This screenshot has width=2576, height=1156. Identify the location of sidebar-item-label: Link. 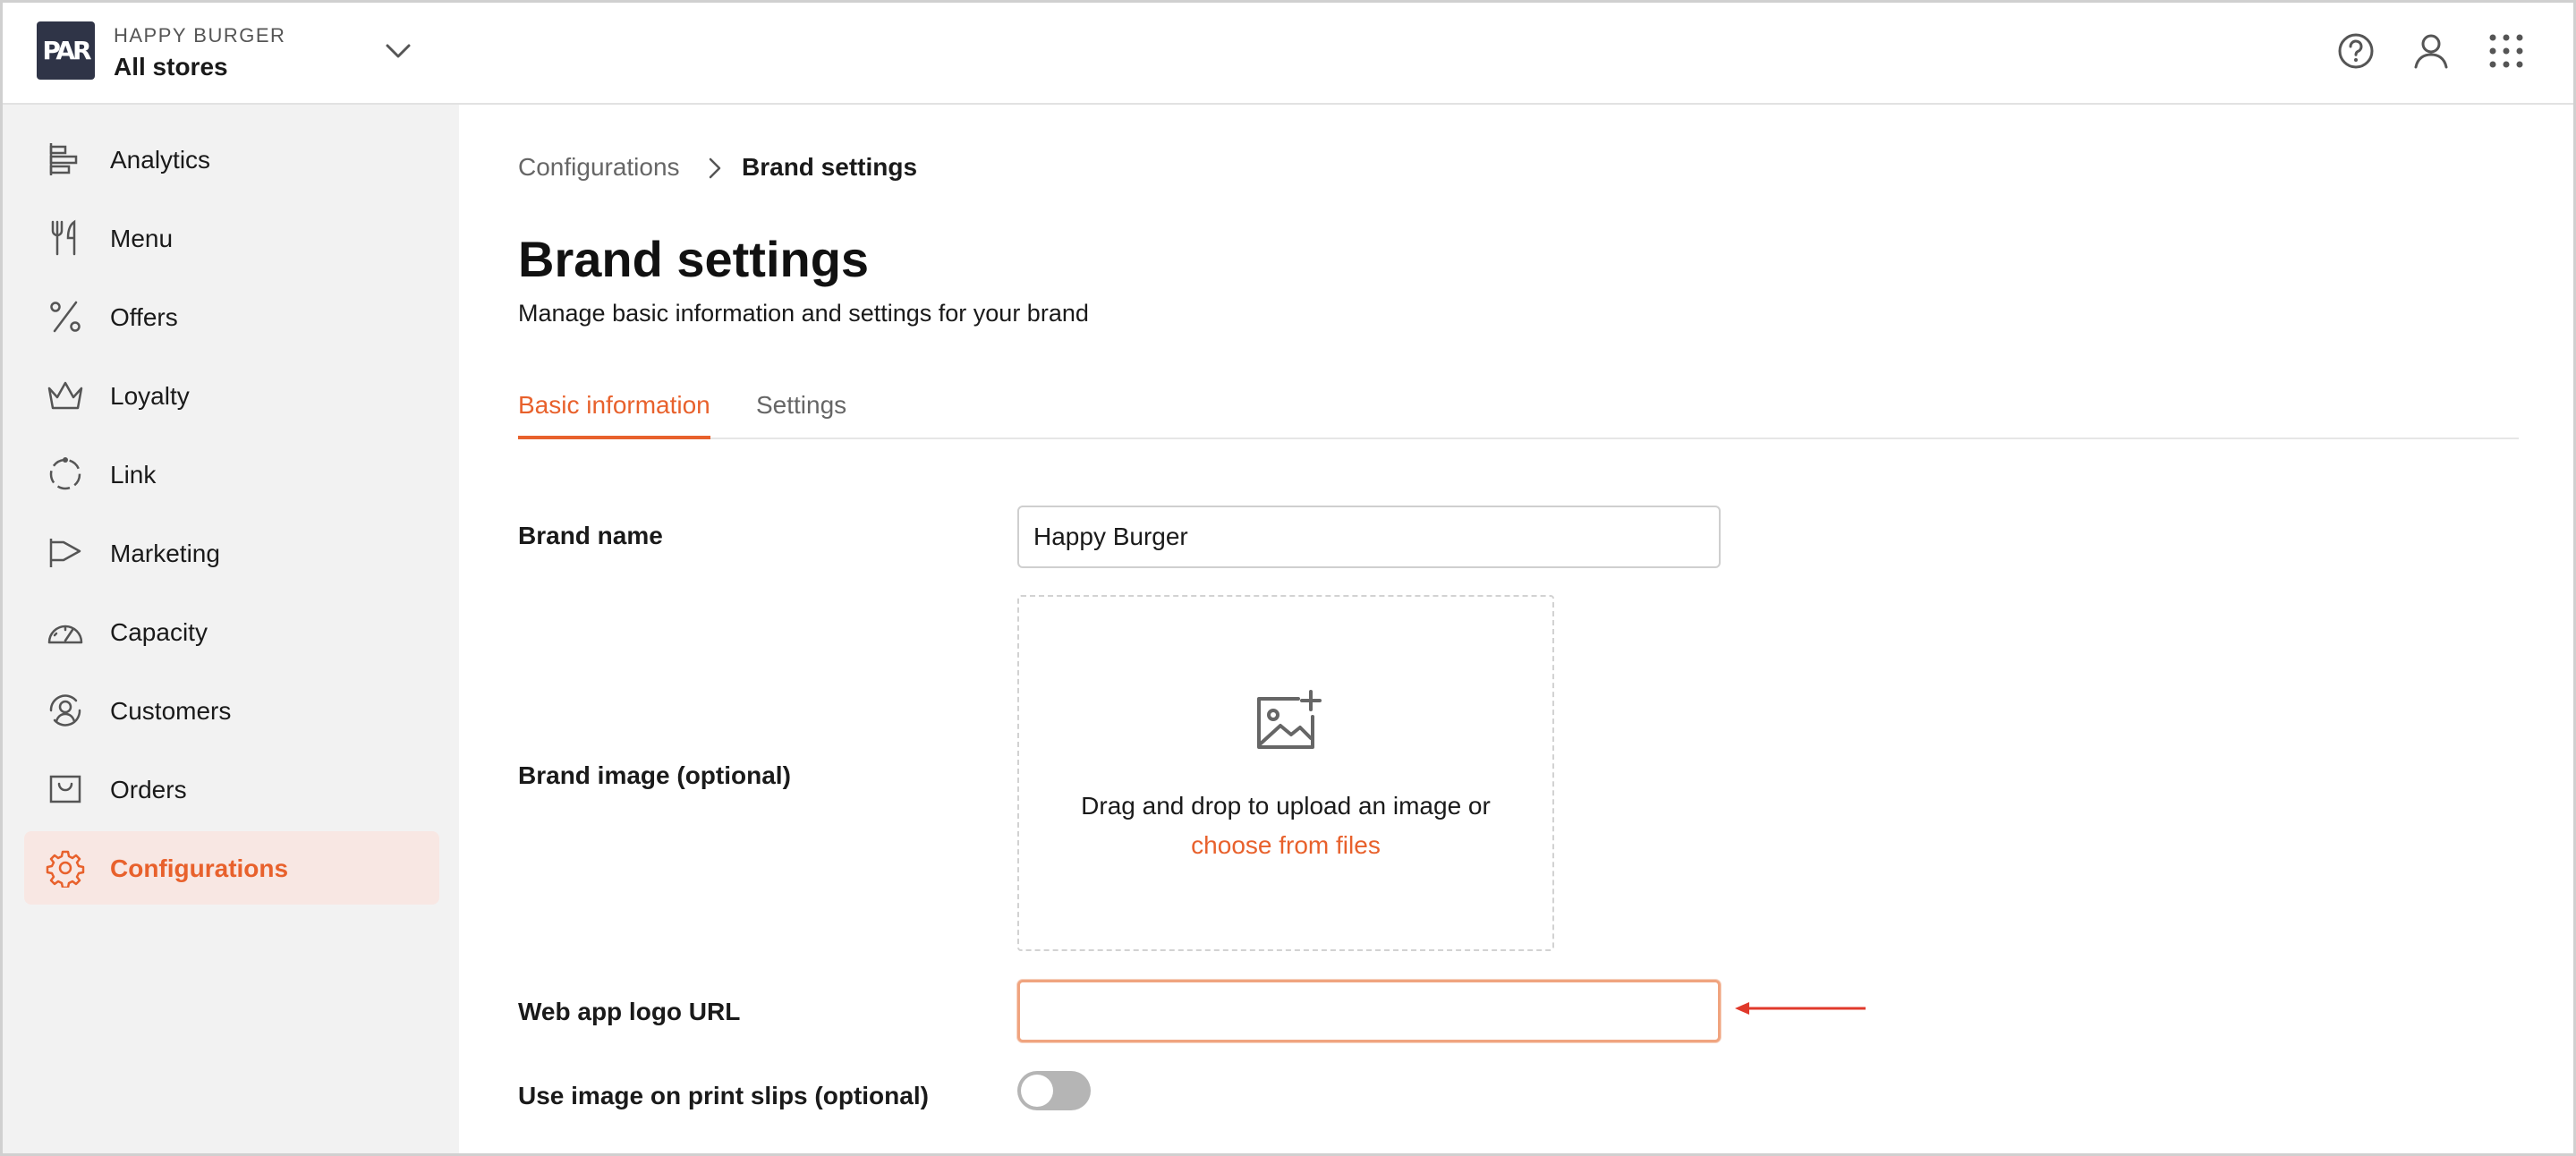
(133, 475).